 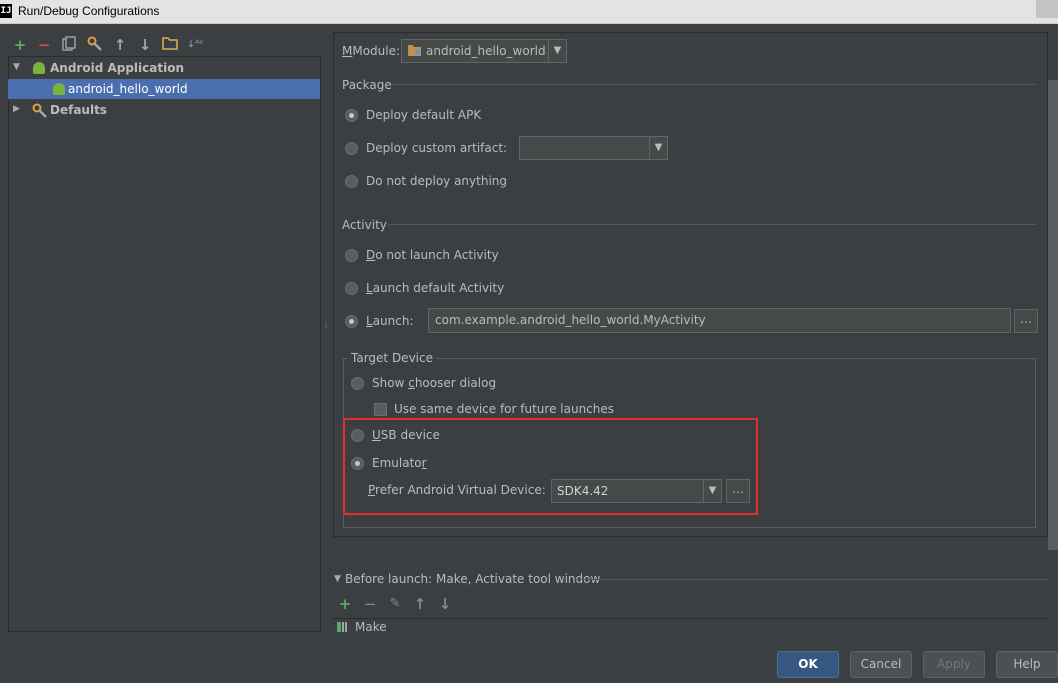 What do you see at coordinates (380, 409) in the screenshot?
I see `same-device-checkbox` at bounding box center [380, 409].